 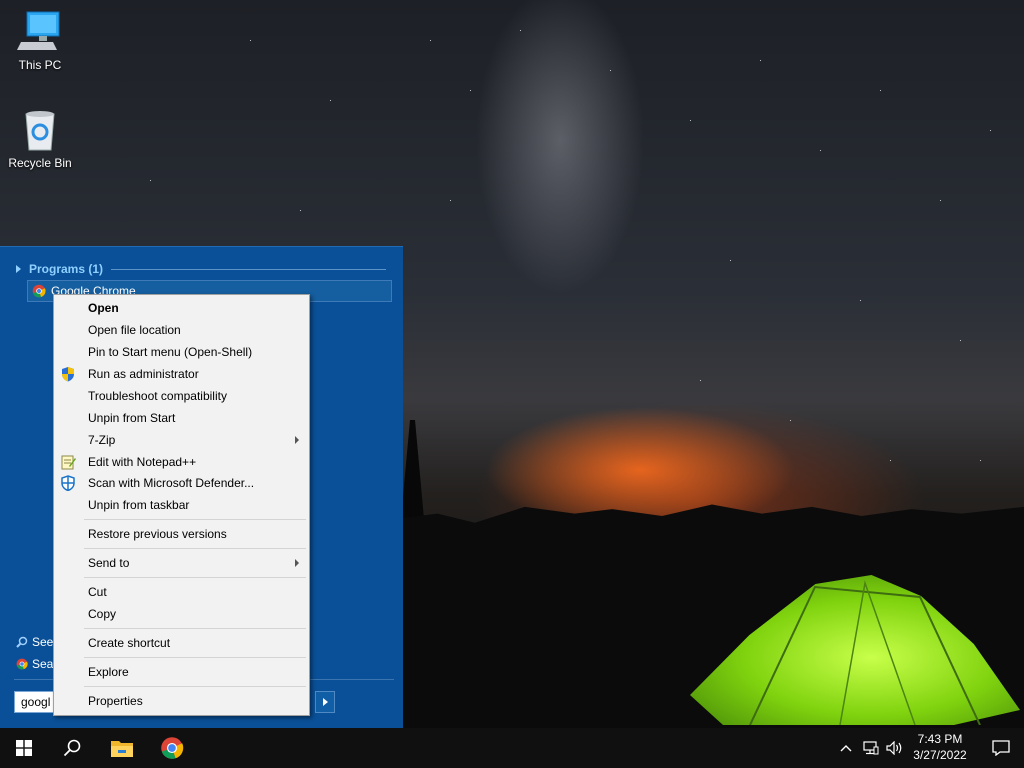 I want to click on network-button, so click(x=871, y=748).